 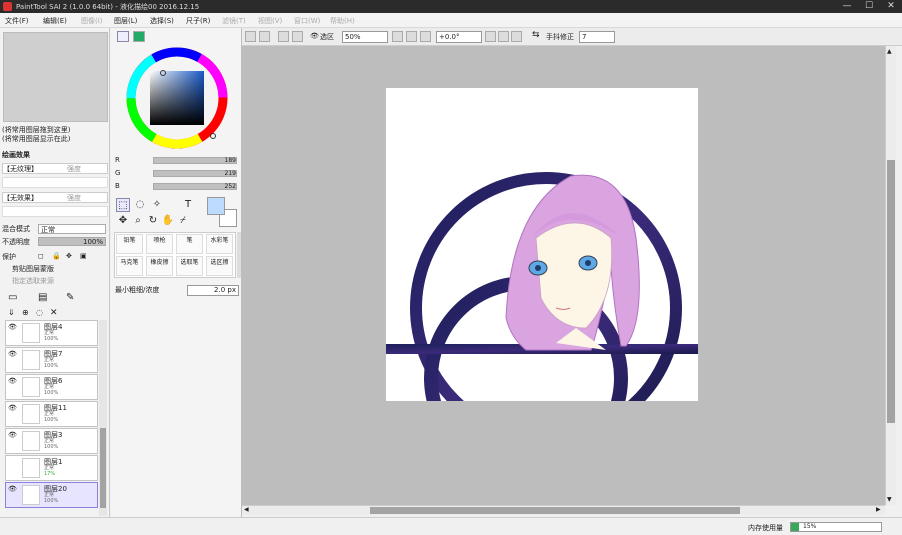 I want to click on invert-selection-icon, so click(x=297, y=36).